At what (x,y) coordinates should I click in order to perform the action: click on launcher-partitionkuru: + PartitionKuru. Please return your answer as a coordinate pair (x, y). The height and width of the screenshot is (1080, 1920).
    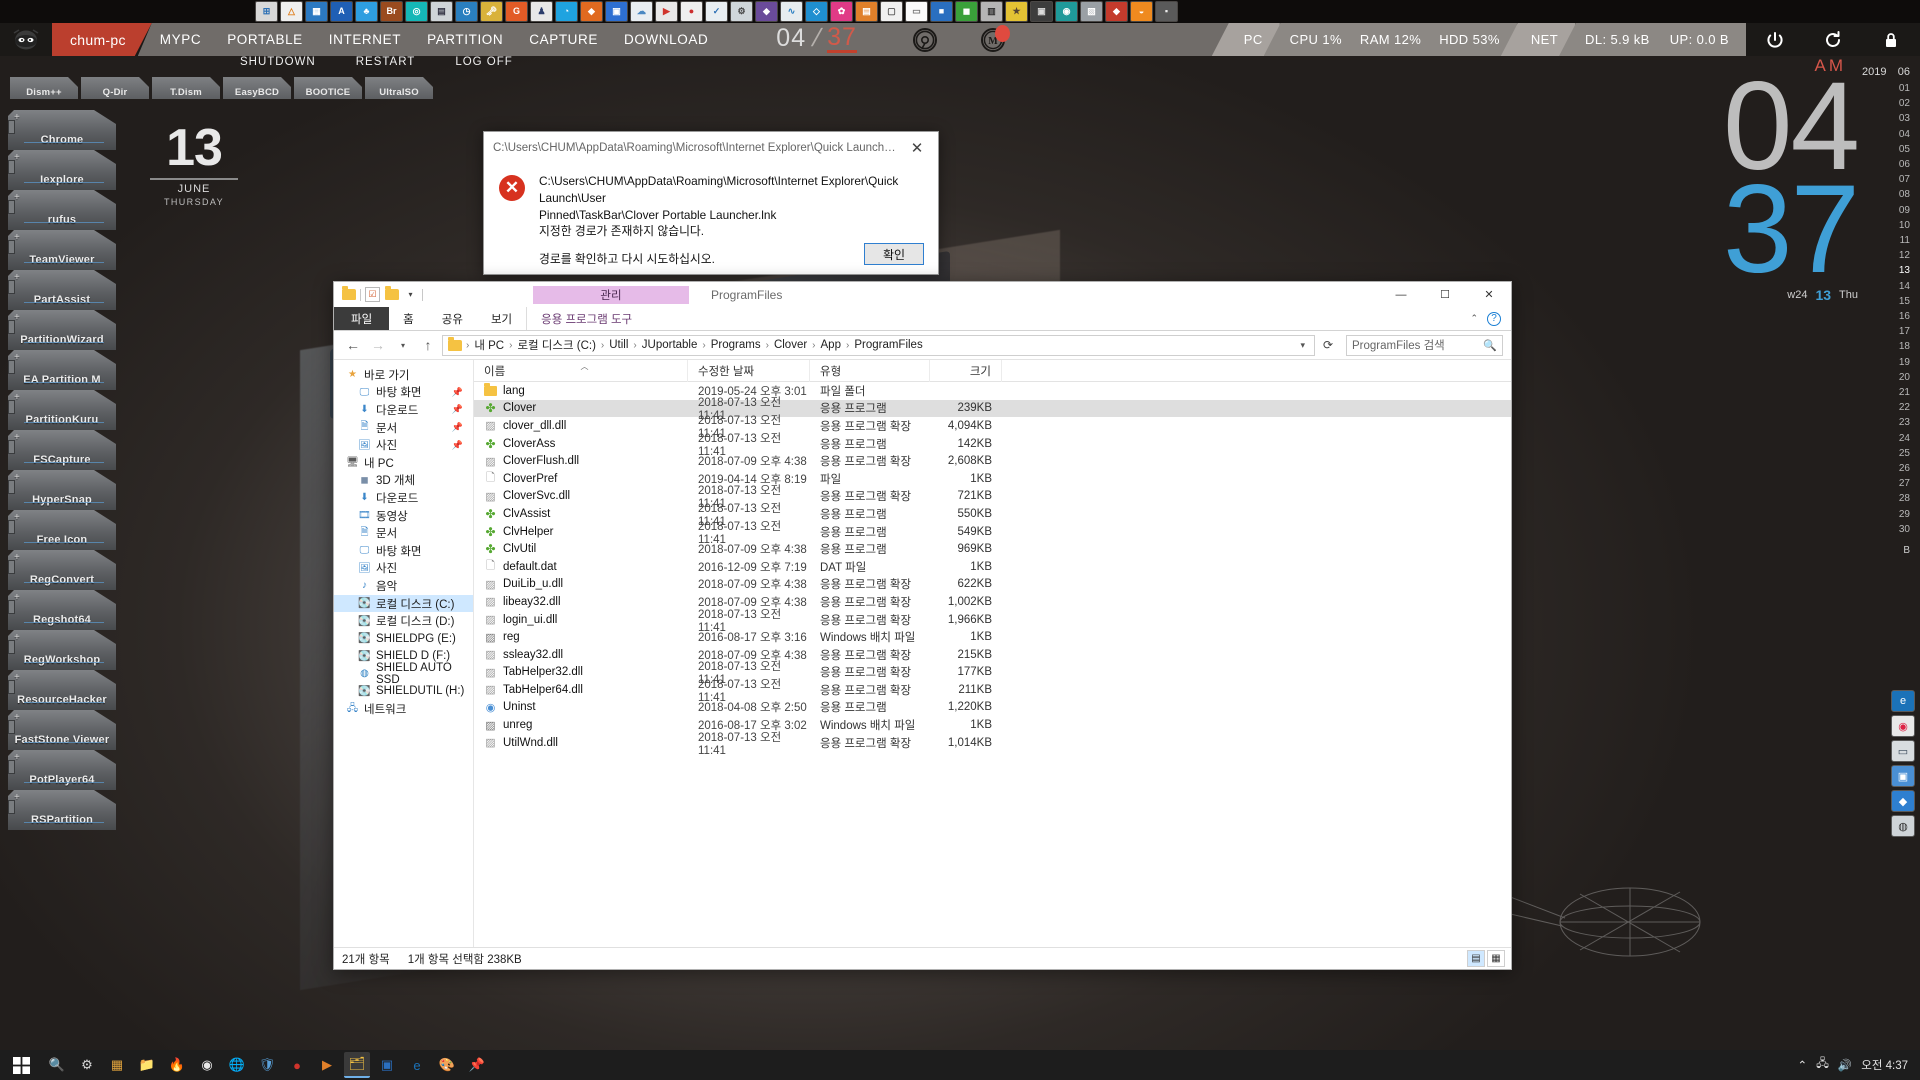
    Looking at the image, I should click on (62, 410).